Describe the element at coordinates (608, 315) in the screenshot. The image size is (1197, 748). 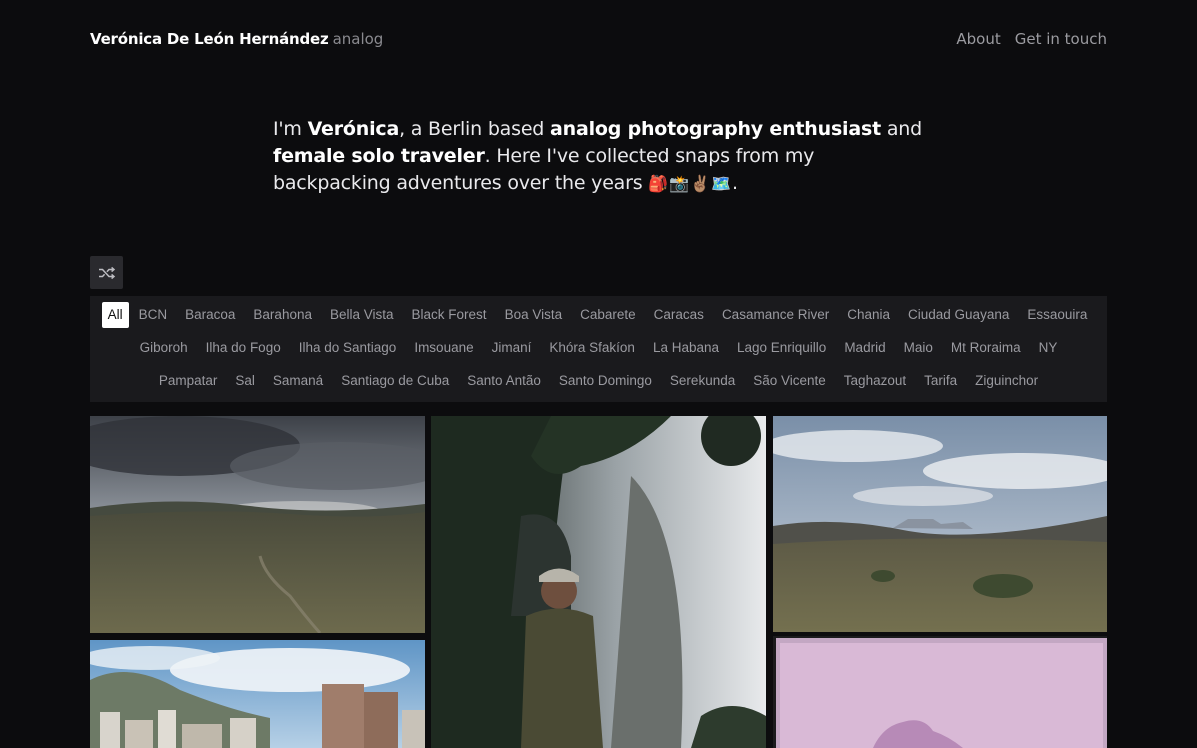
I see `filter-chip: Cabarete` at that location.